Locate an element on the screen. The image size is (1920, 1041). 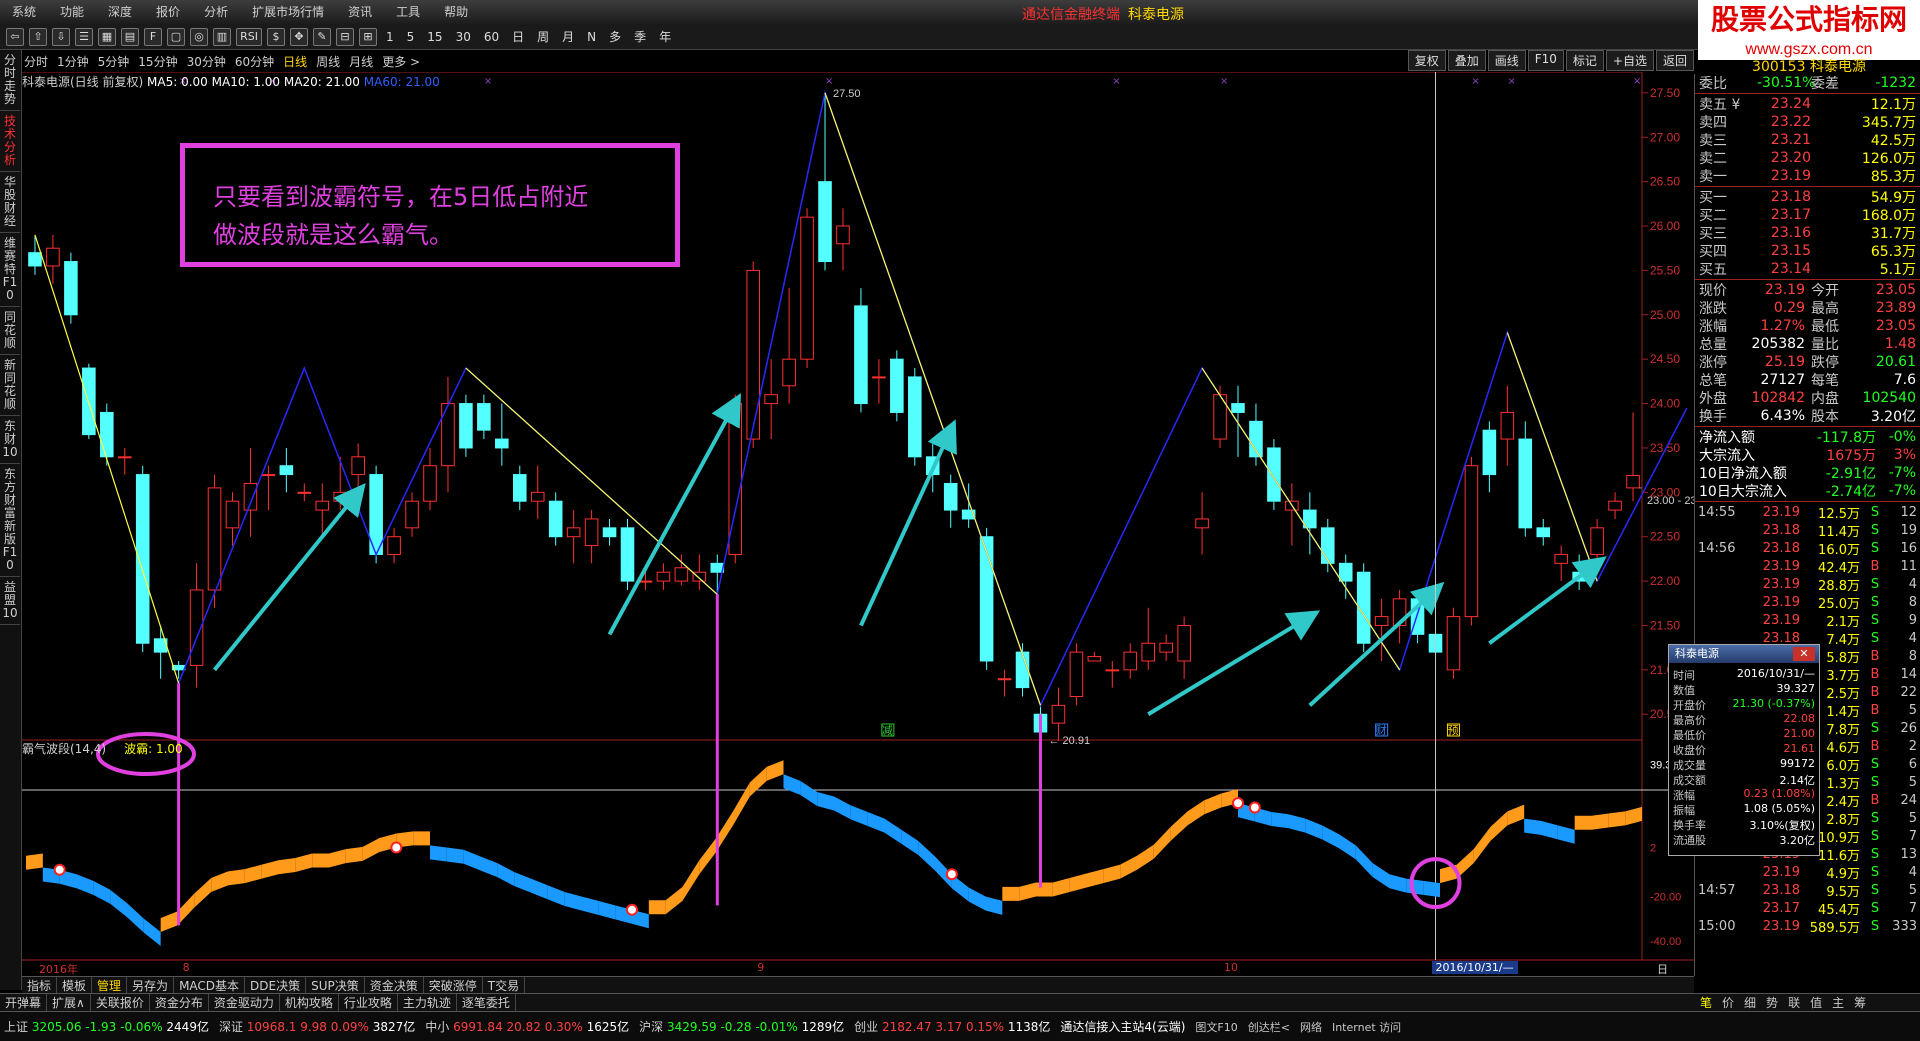
indicator-tab-4: MACD基本 is located at coordinates (210, 985).